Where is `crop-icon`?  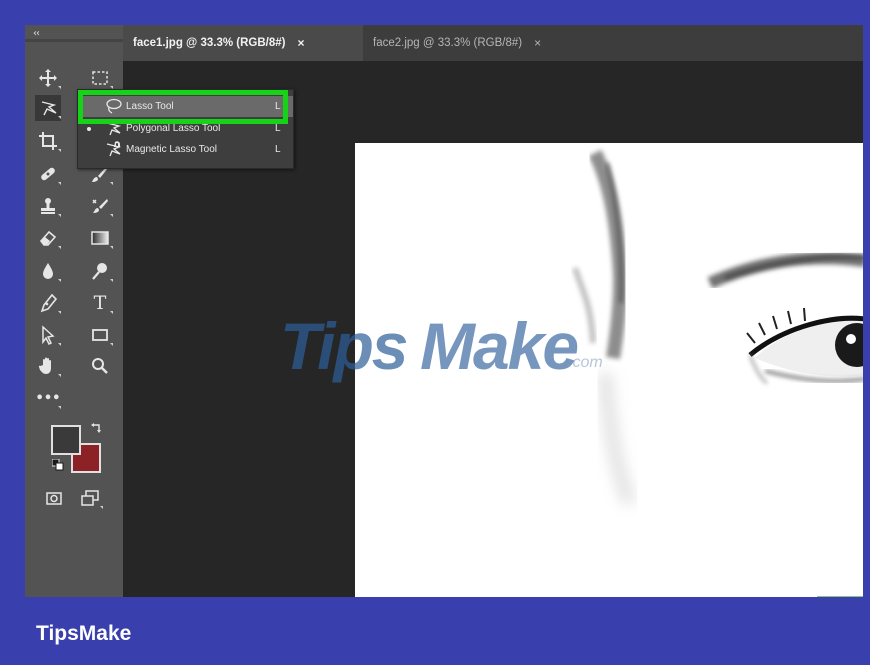
crop-icon is located at coordinates (48, 141).